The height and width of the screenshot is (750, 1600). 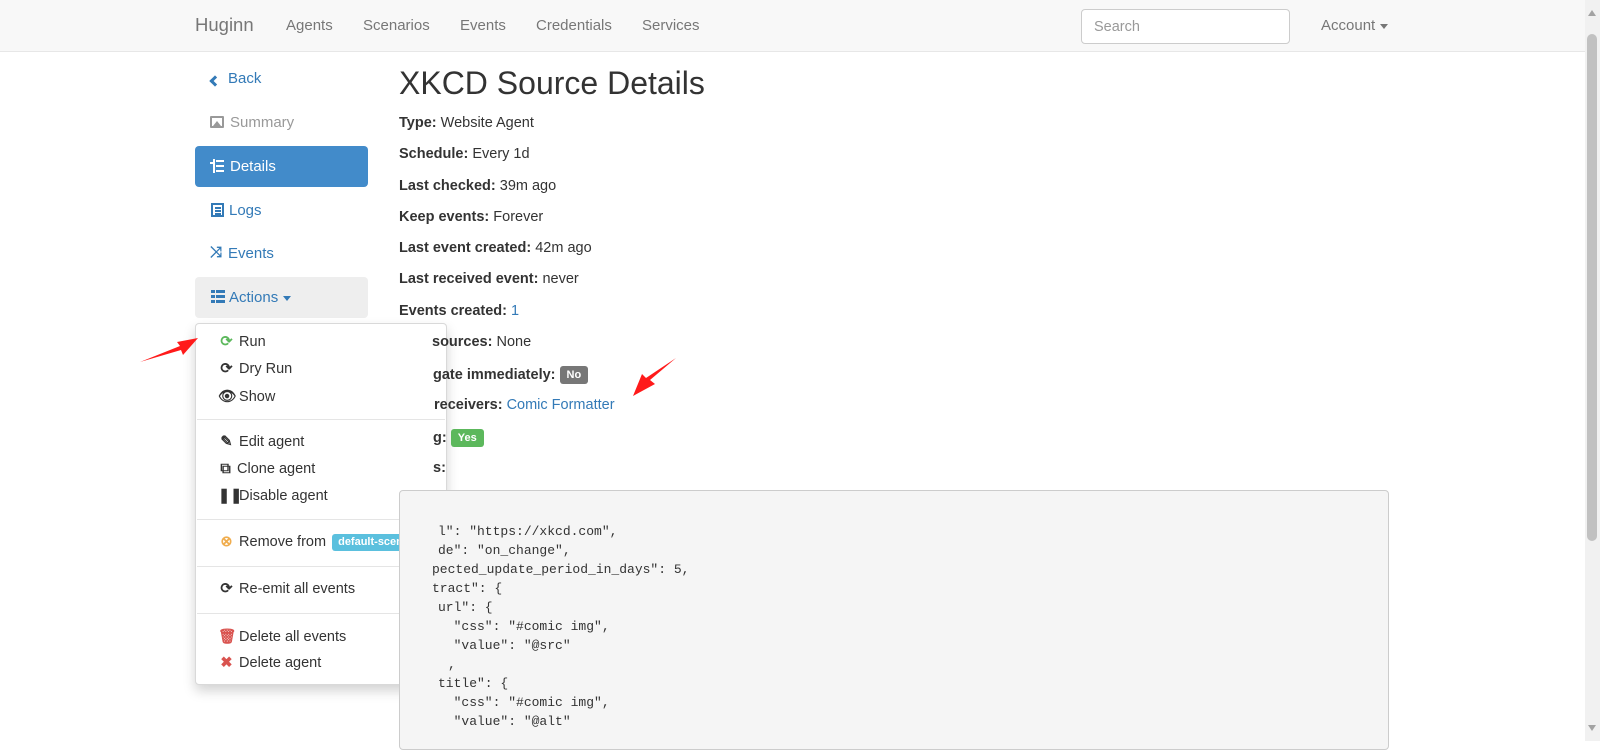 What do you see at coordinates (283, 496) in the screenshot?
I see `disable-agent-label: Disable agent` at bounding box center [283, 496].